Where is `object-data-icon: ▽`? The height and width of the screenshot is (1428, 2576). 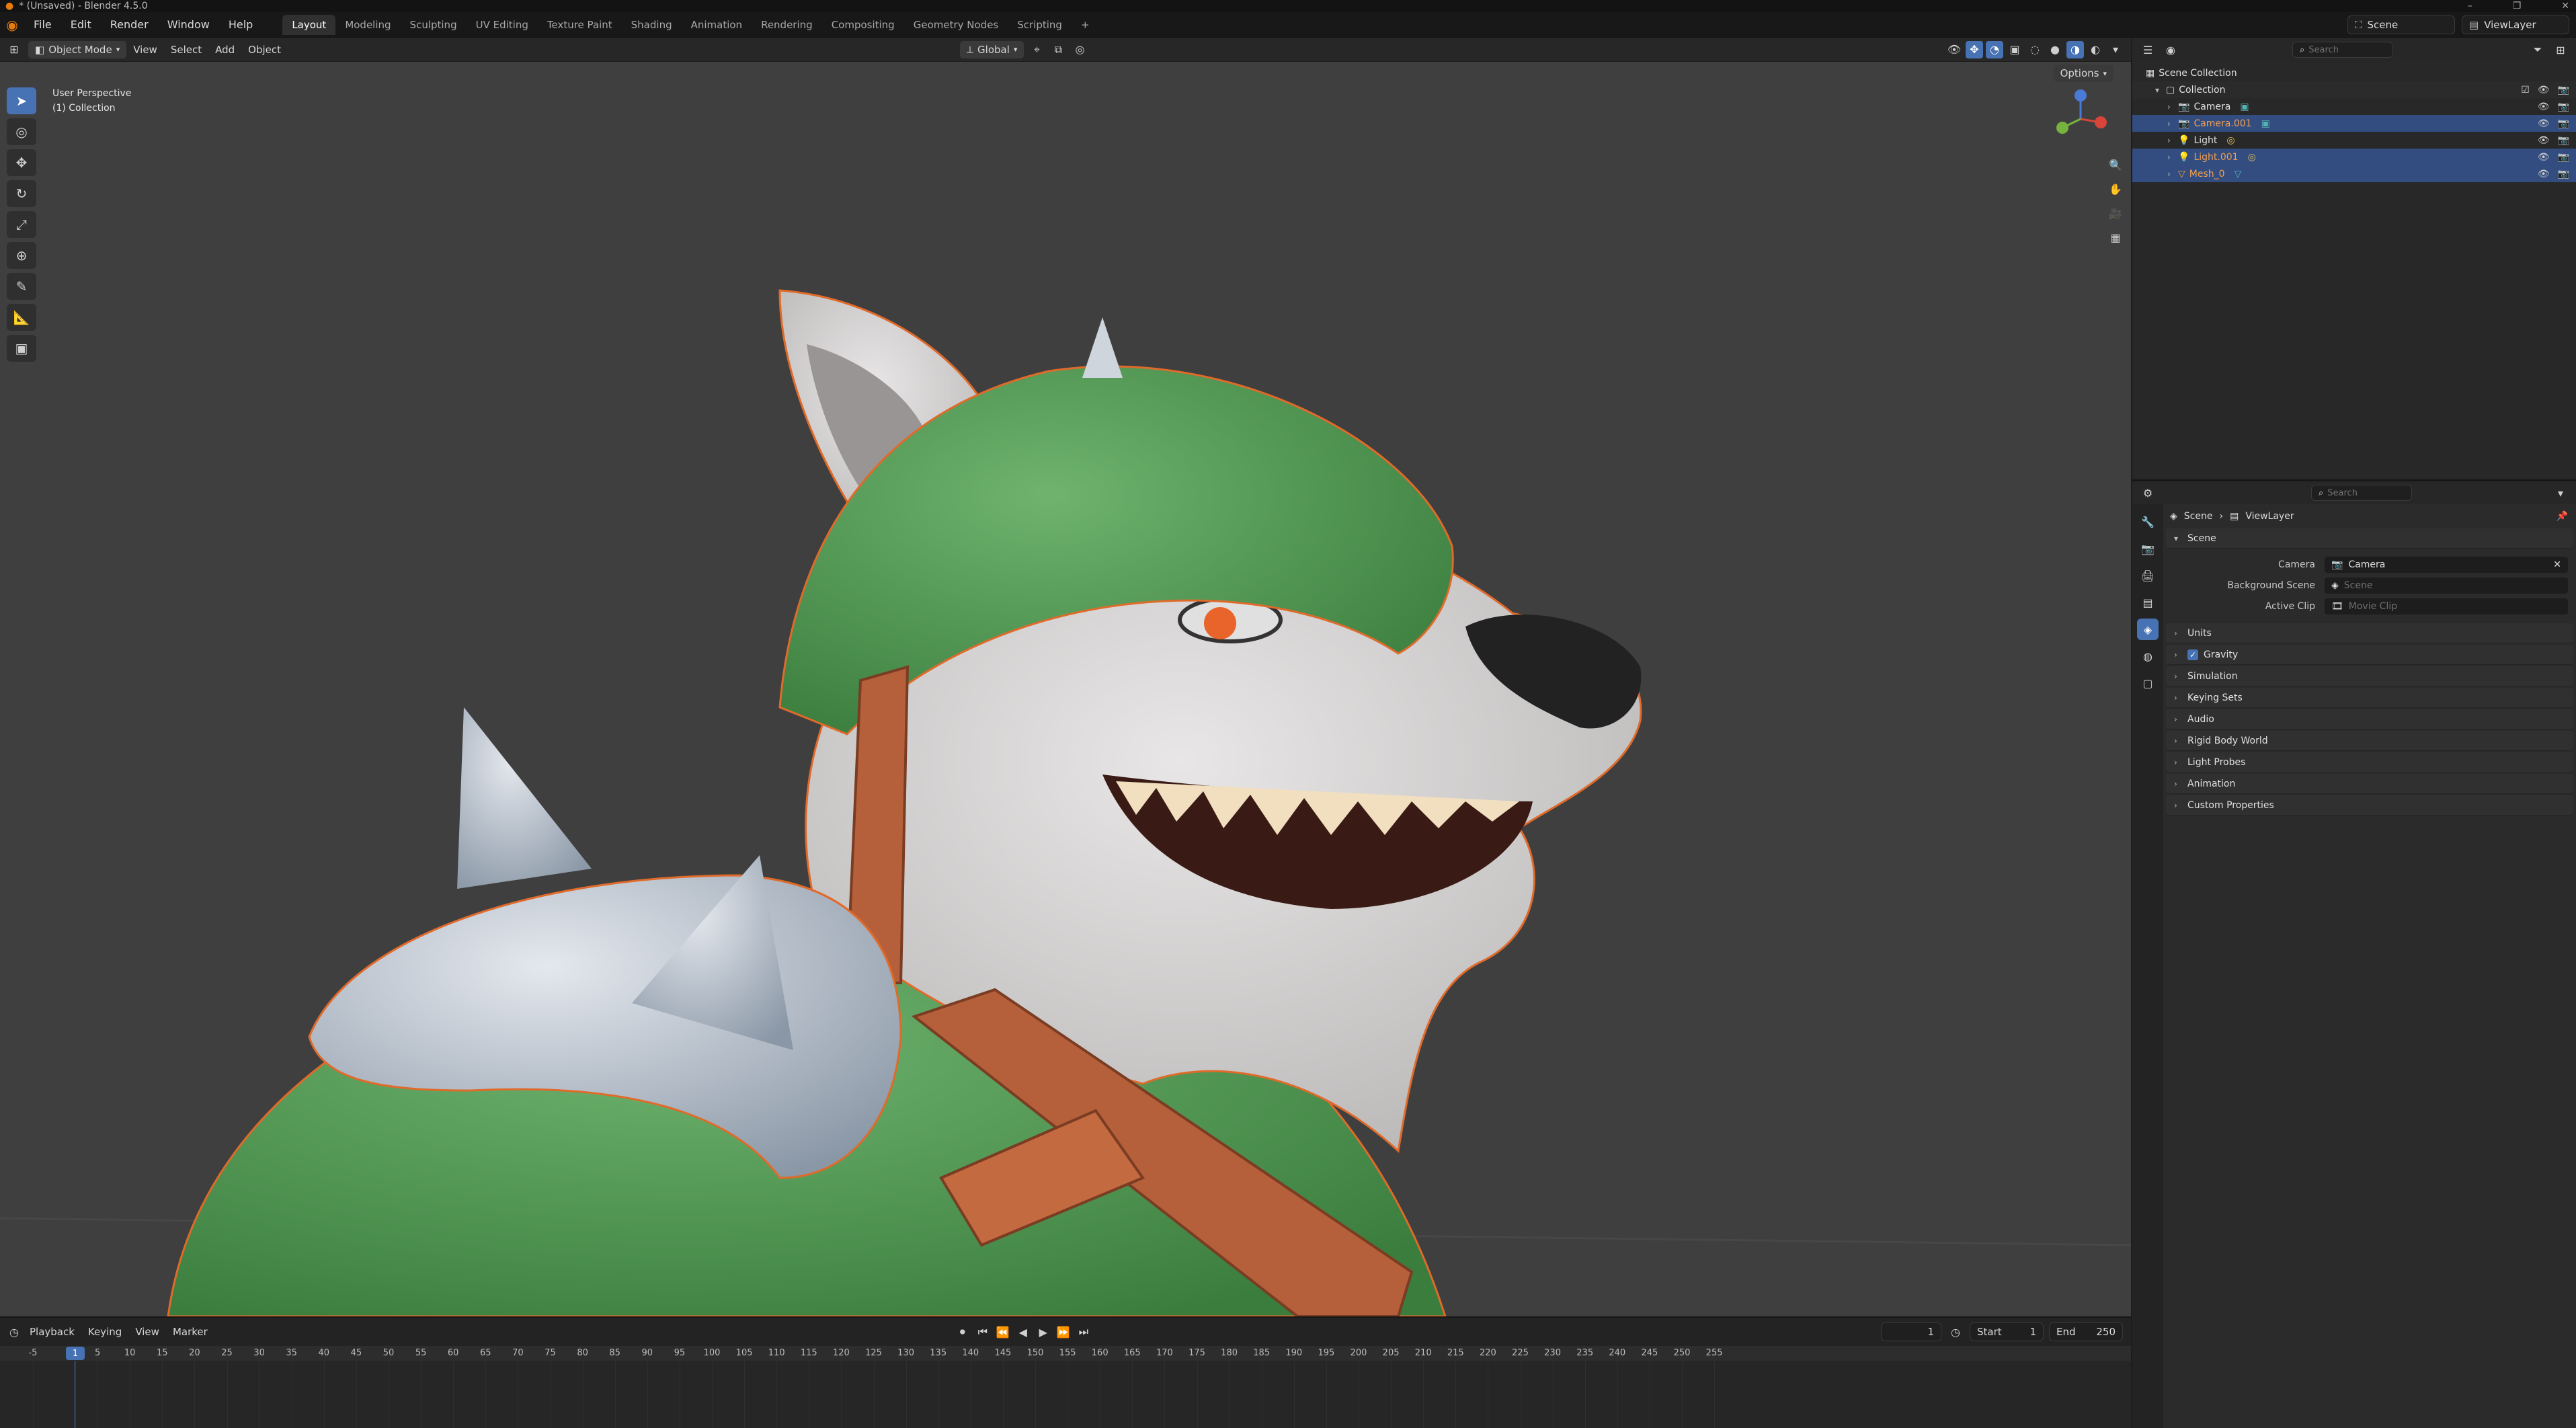
object-data-icon: ▽ is located at coordinates (2238, 175).